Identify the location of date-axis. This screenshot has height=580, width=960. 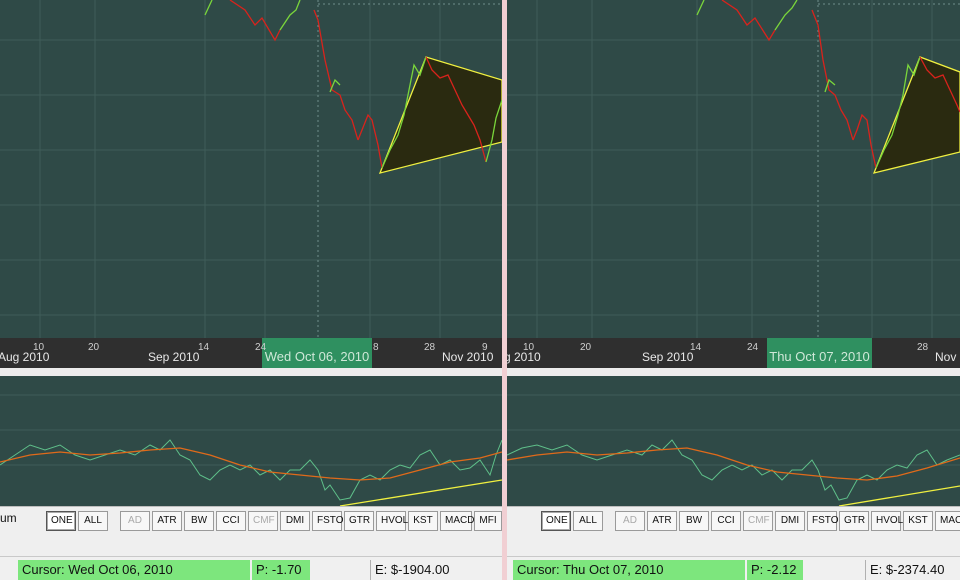
(733, 353).